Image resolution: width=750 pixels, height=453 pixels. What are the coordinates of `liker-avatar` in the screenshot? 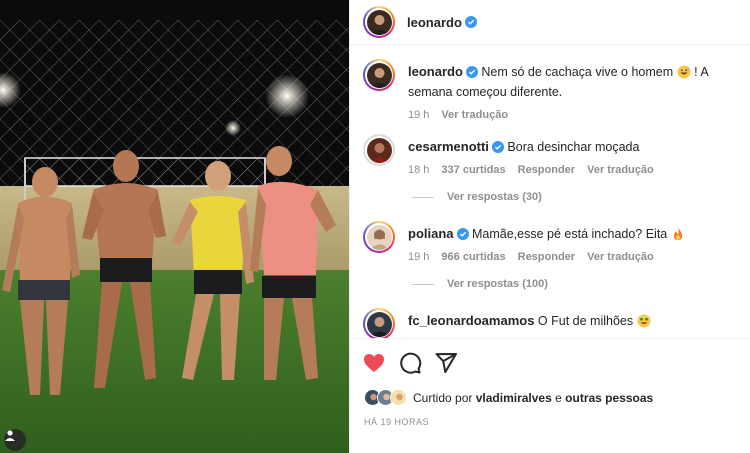 It's located at (398, 397).